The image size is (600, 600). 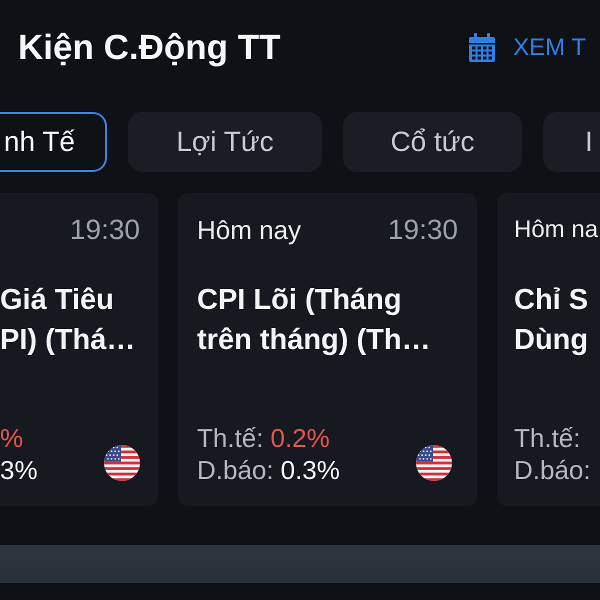 I want to click on event-title: Chỉ S Dùng, so click(x=551, y=320).